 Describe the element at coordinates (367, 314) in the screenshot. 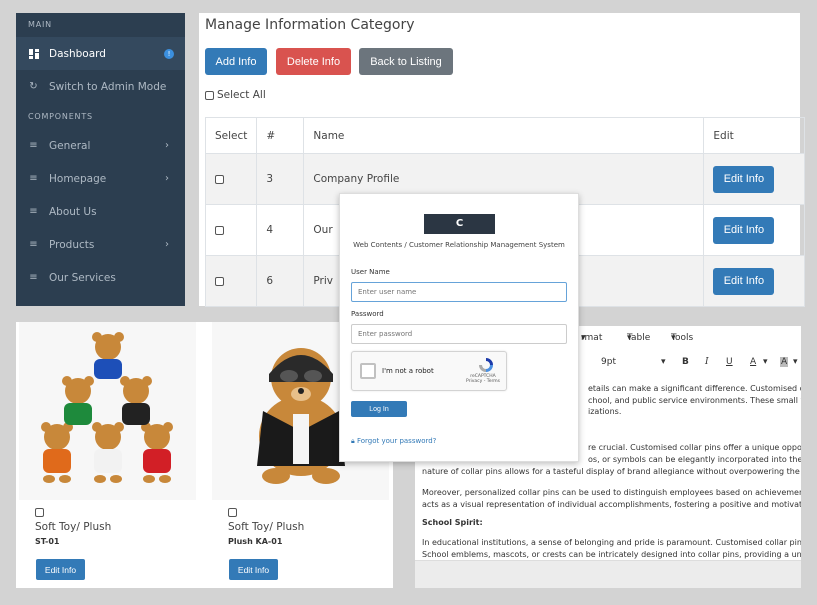

I see `password-label: Password` at that location.